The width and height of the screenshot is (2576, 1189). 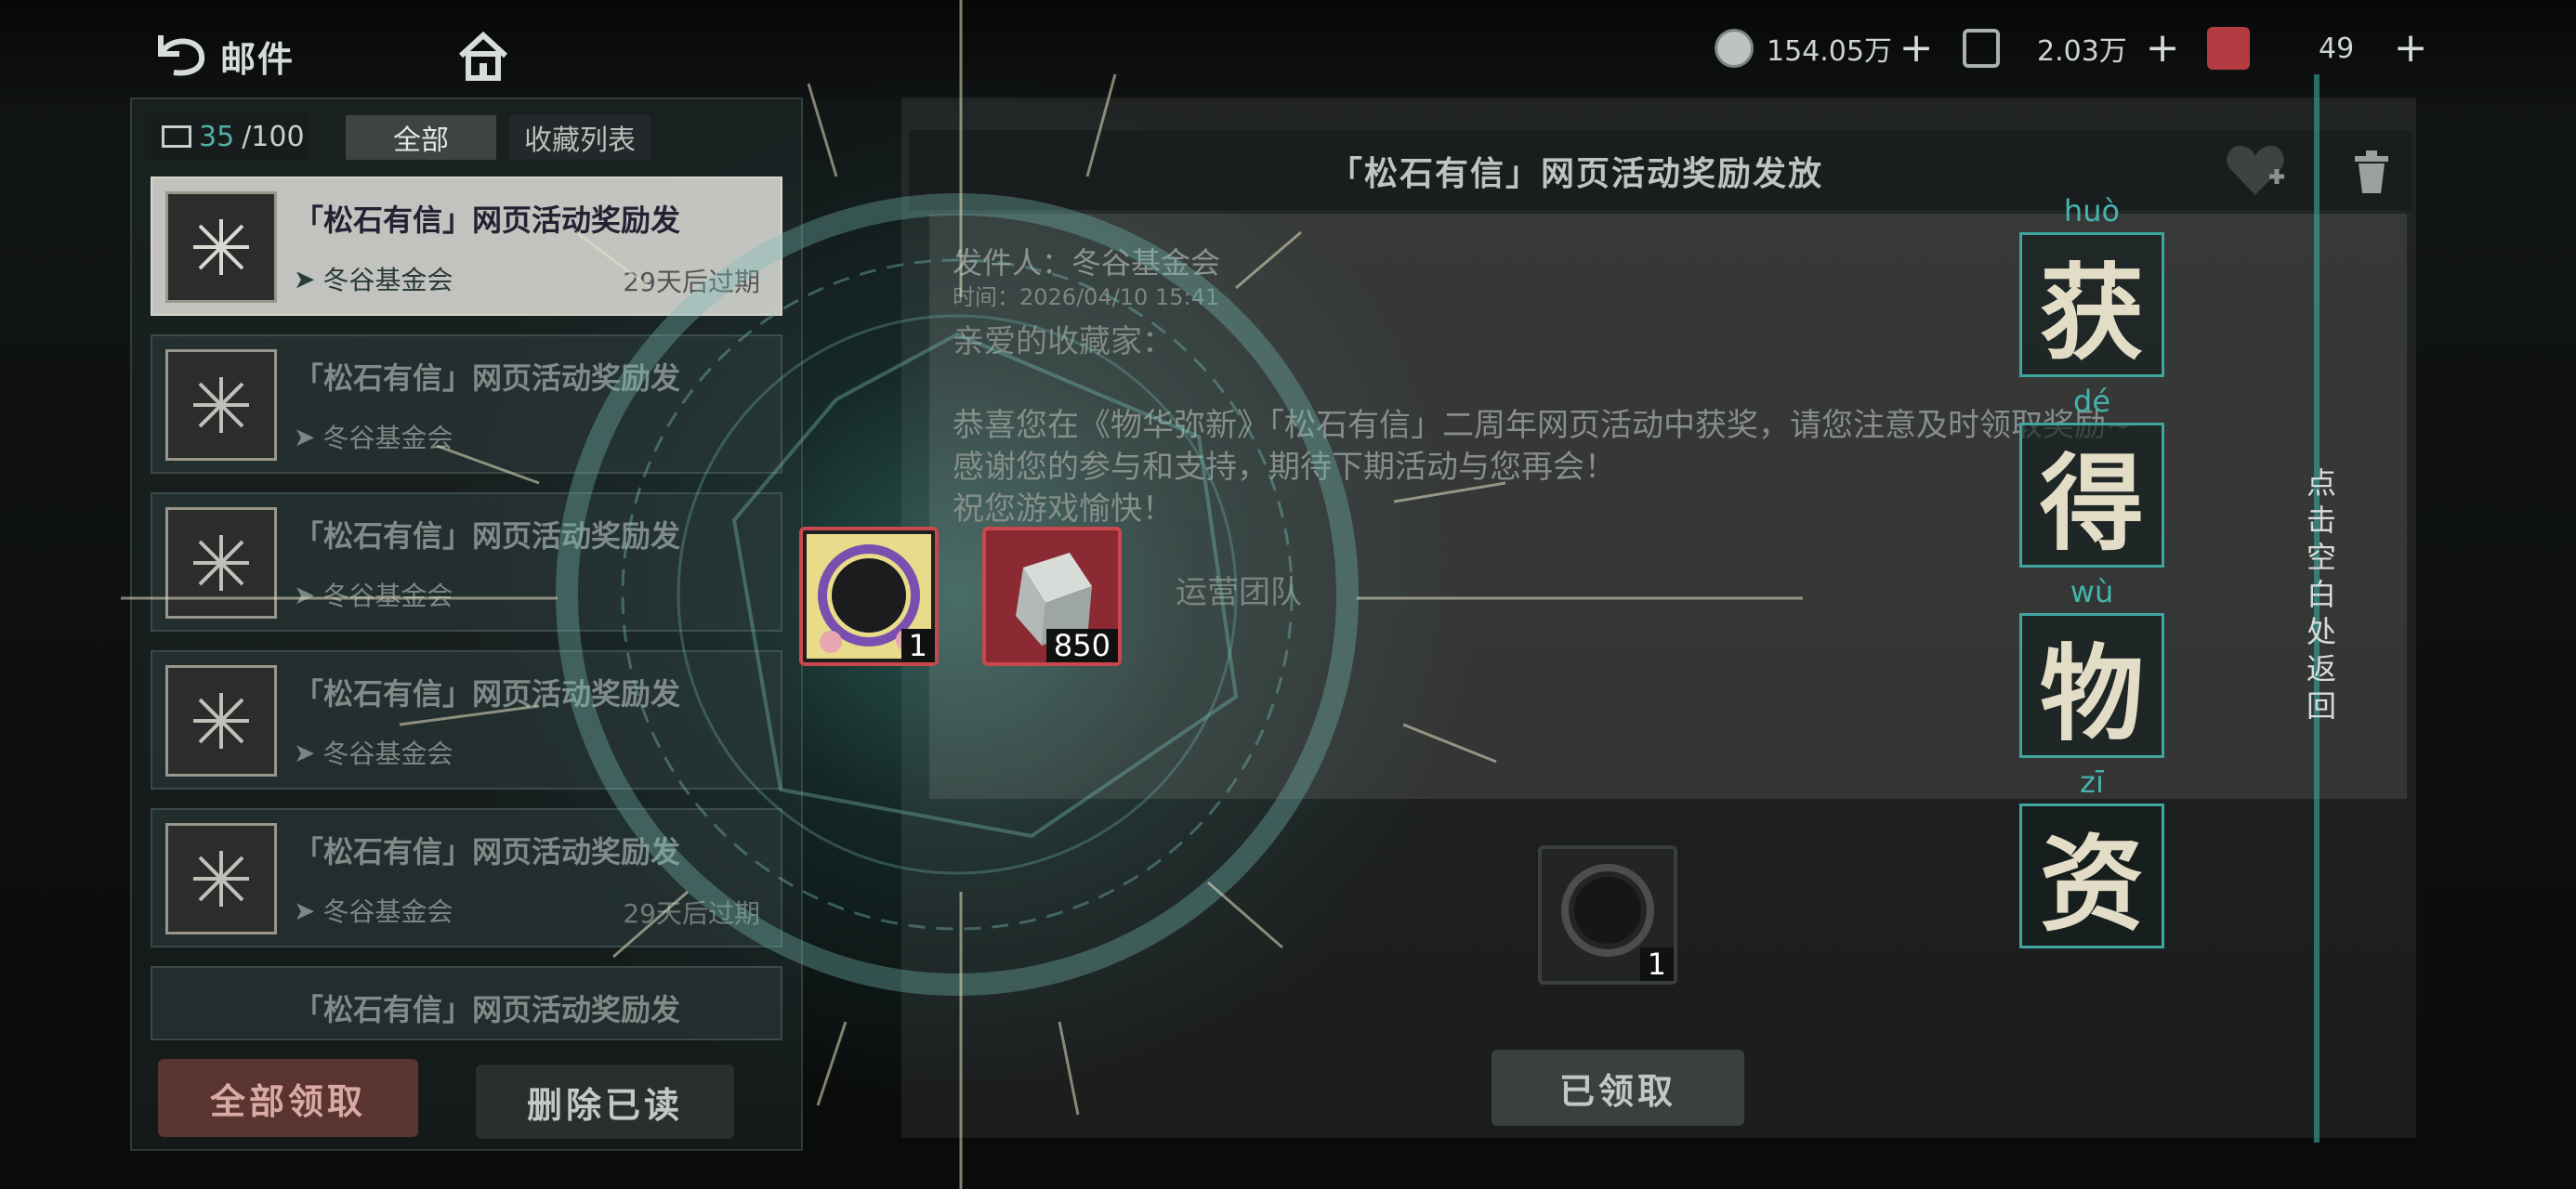 I want to click on reward-item: 1, so click(x=869, y=596).